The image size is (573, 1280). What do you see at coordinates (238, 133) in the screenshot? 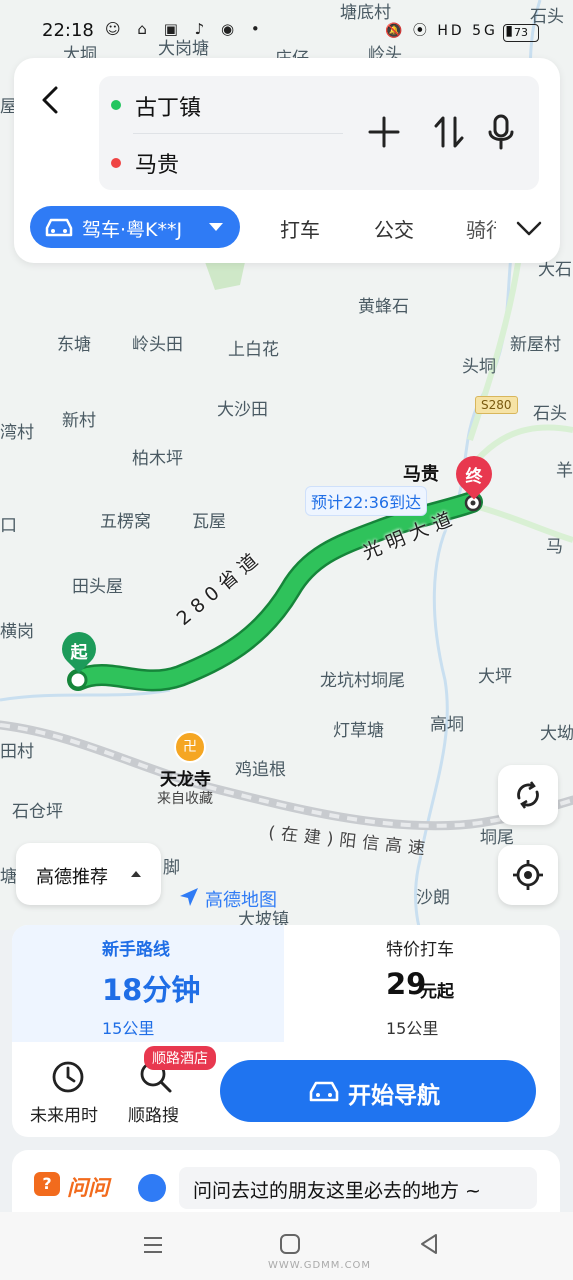
I see `divider` at bounding box center [238, 133].